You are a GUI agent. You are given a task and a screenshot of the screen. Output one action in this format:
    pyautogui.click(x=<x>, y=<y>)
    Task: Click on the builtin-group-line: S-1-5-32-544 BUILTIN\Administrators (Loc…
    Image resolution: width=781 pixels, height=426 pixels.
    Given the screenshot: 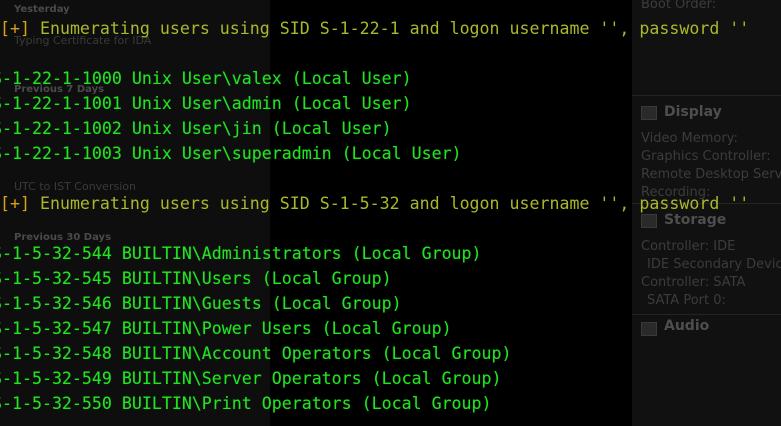 What is the action you would take?
    pyautogui.click(x=241, y=253)
    